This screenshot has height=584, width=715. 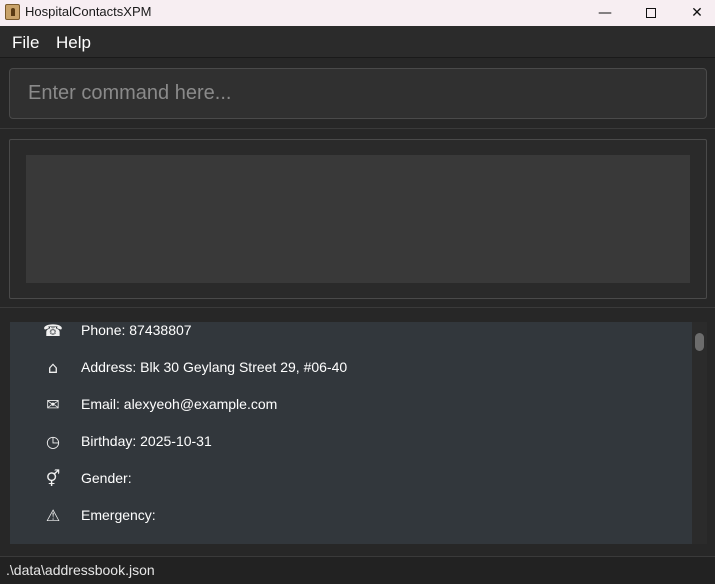 What do you see at coordinates (357, 570) in the screenshot?
I see `status-bar: .\data\addressbook.json` at bounding box center [357, 570].